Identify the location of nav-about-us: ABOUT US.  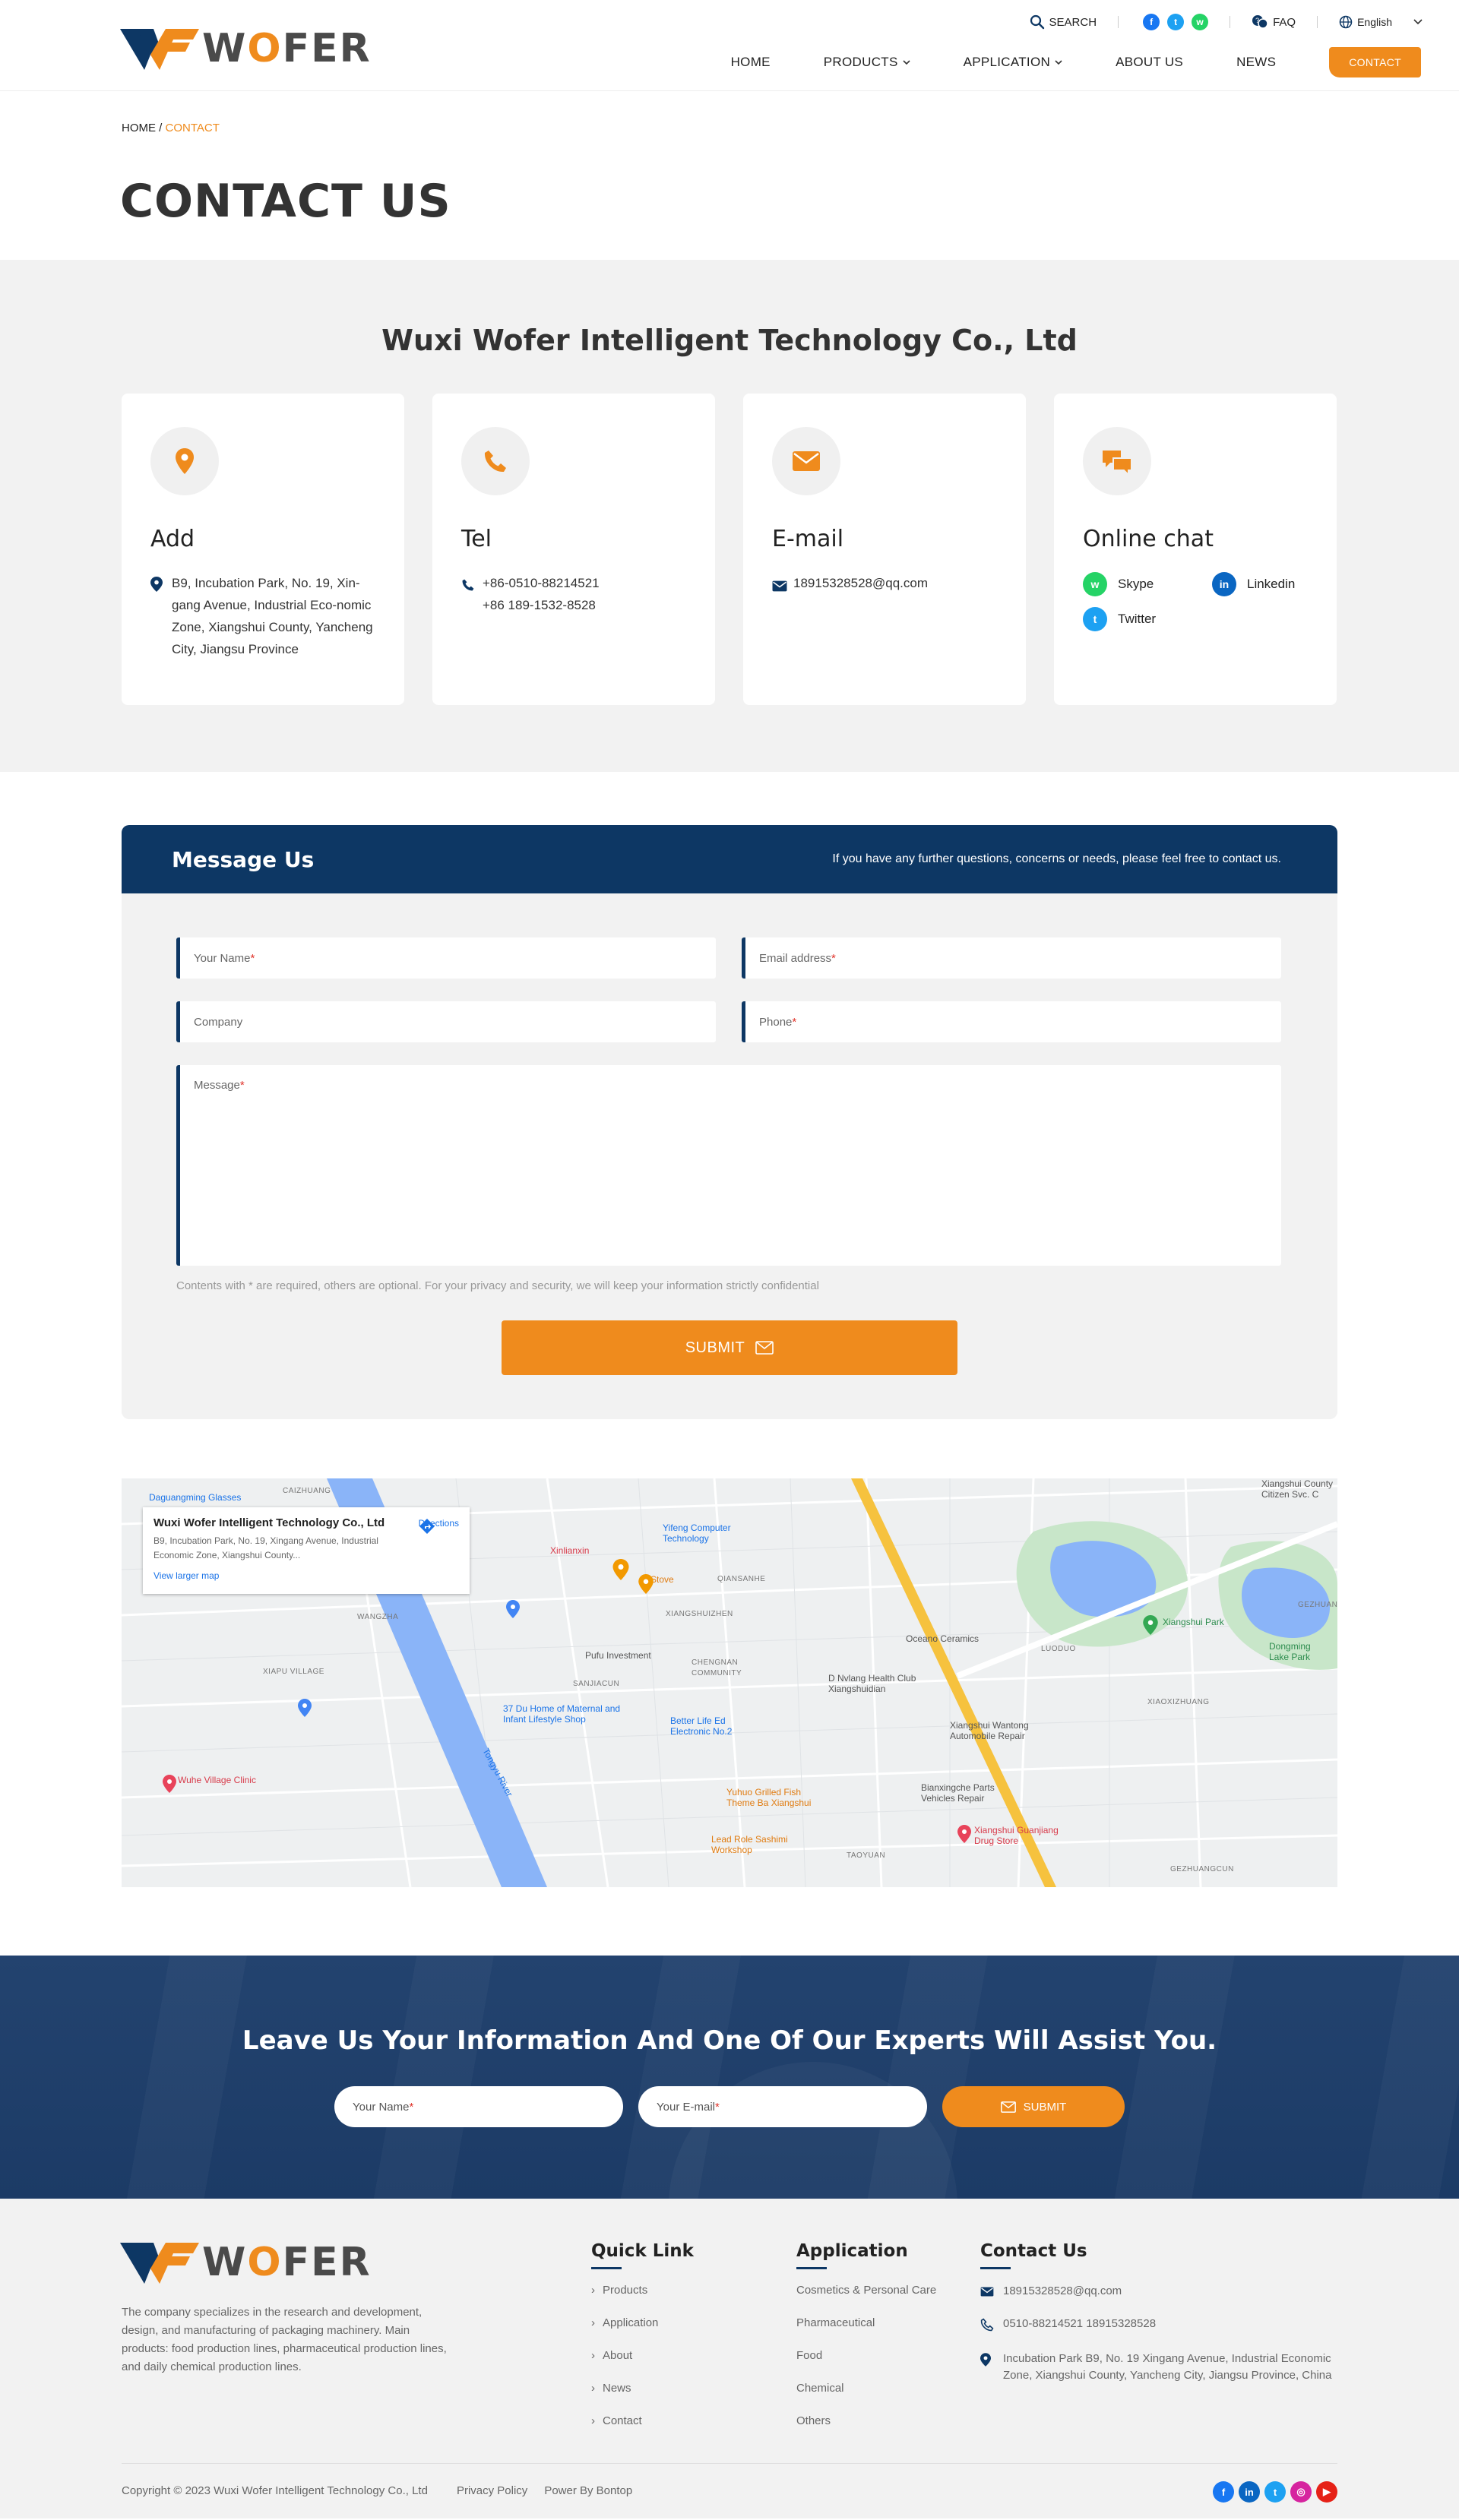
(1149, 62).